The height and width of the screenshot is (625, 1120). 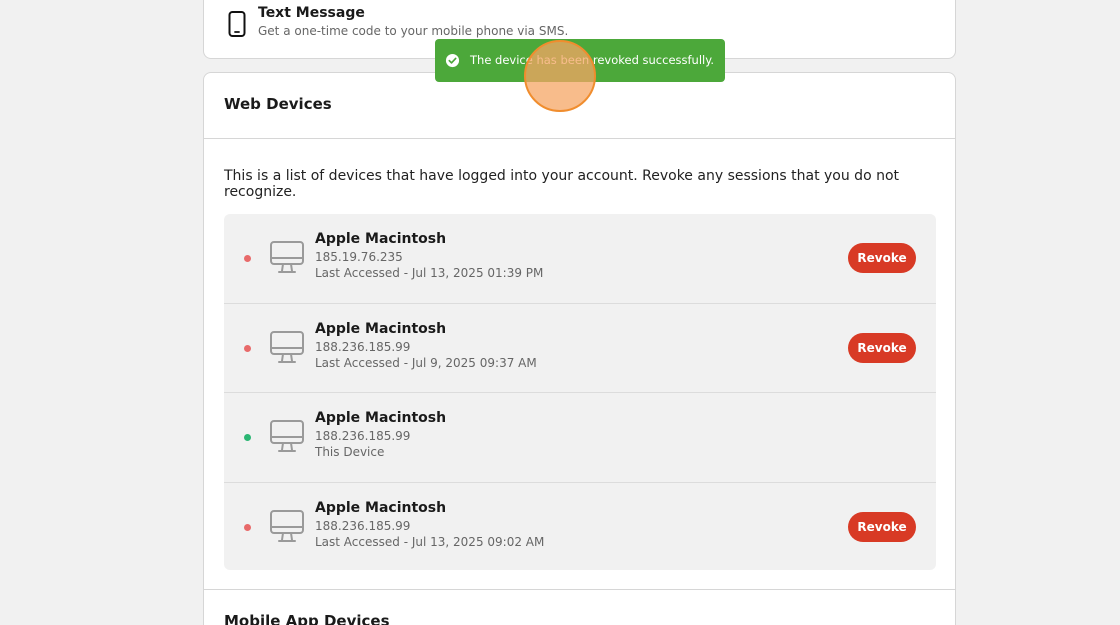 What do you see at coordinates (237, 24) in the screenshot?
I see `smartphone-icon` at bounding box center [237, 24].